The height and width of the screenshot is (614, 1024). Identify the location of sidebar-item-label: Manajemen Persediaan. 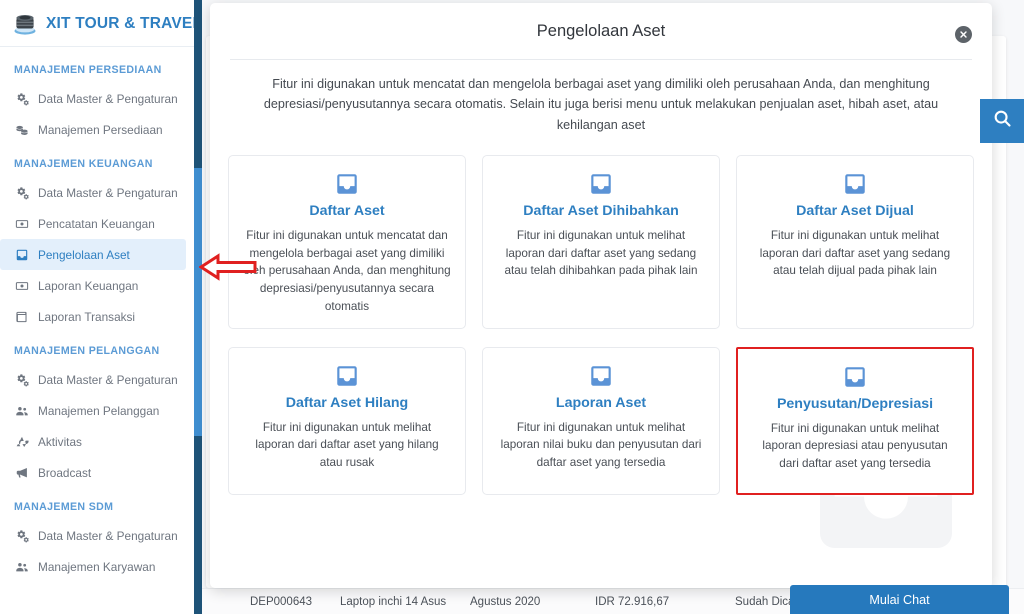
(100, 129).